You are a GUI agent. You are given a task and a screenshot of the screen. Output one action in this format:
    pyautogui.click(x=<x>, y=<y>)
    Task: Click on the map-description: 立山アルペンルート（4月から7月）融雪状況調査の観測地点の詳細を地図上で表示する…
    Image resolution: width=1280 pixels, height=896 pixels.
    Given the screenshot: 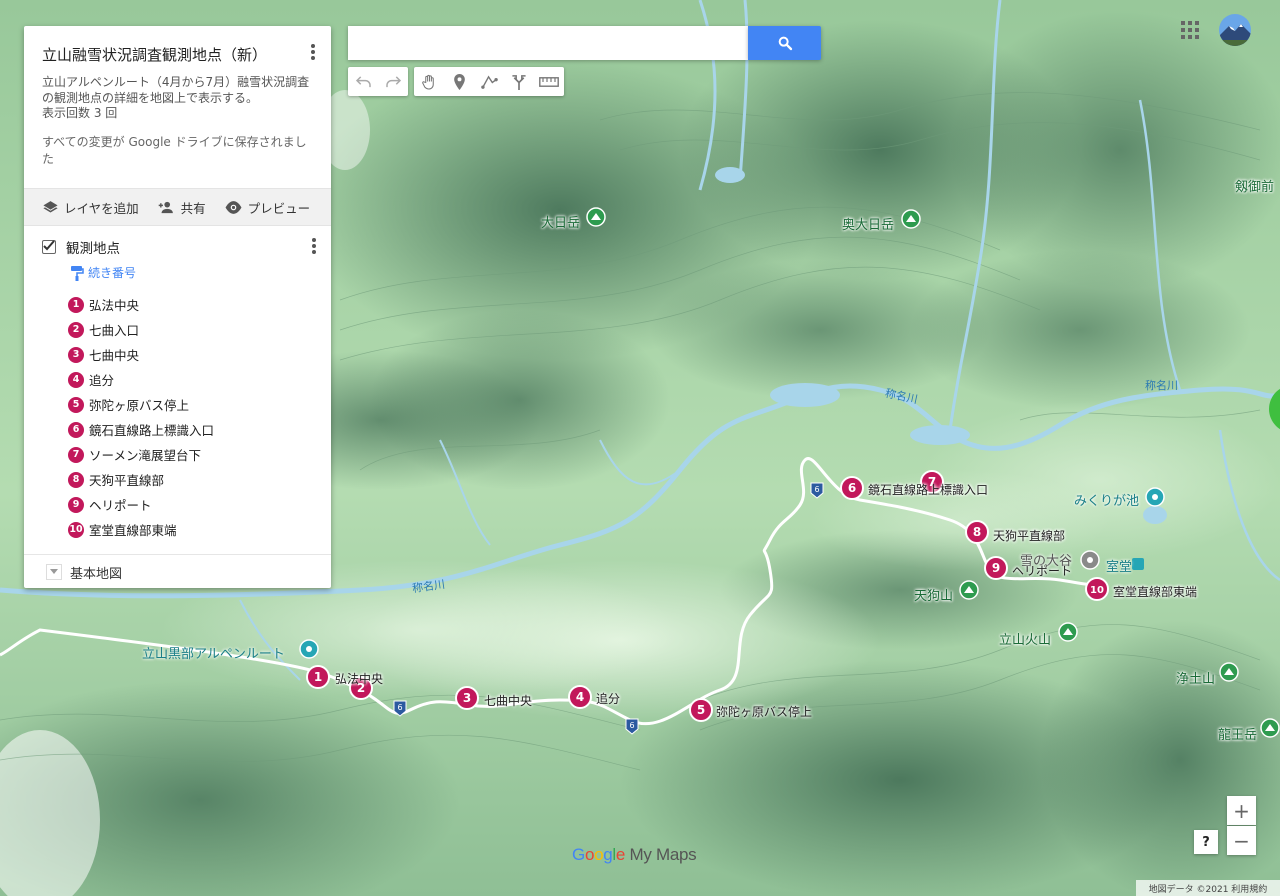 What is the action you would take?
    pyautogui.click(x=179, y=90)
    